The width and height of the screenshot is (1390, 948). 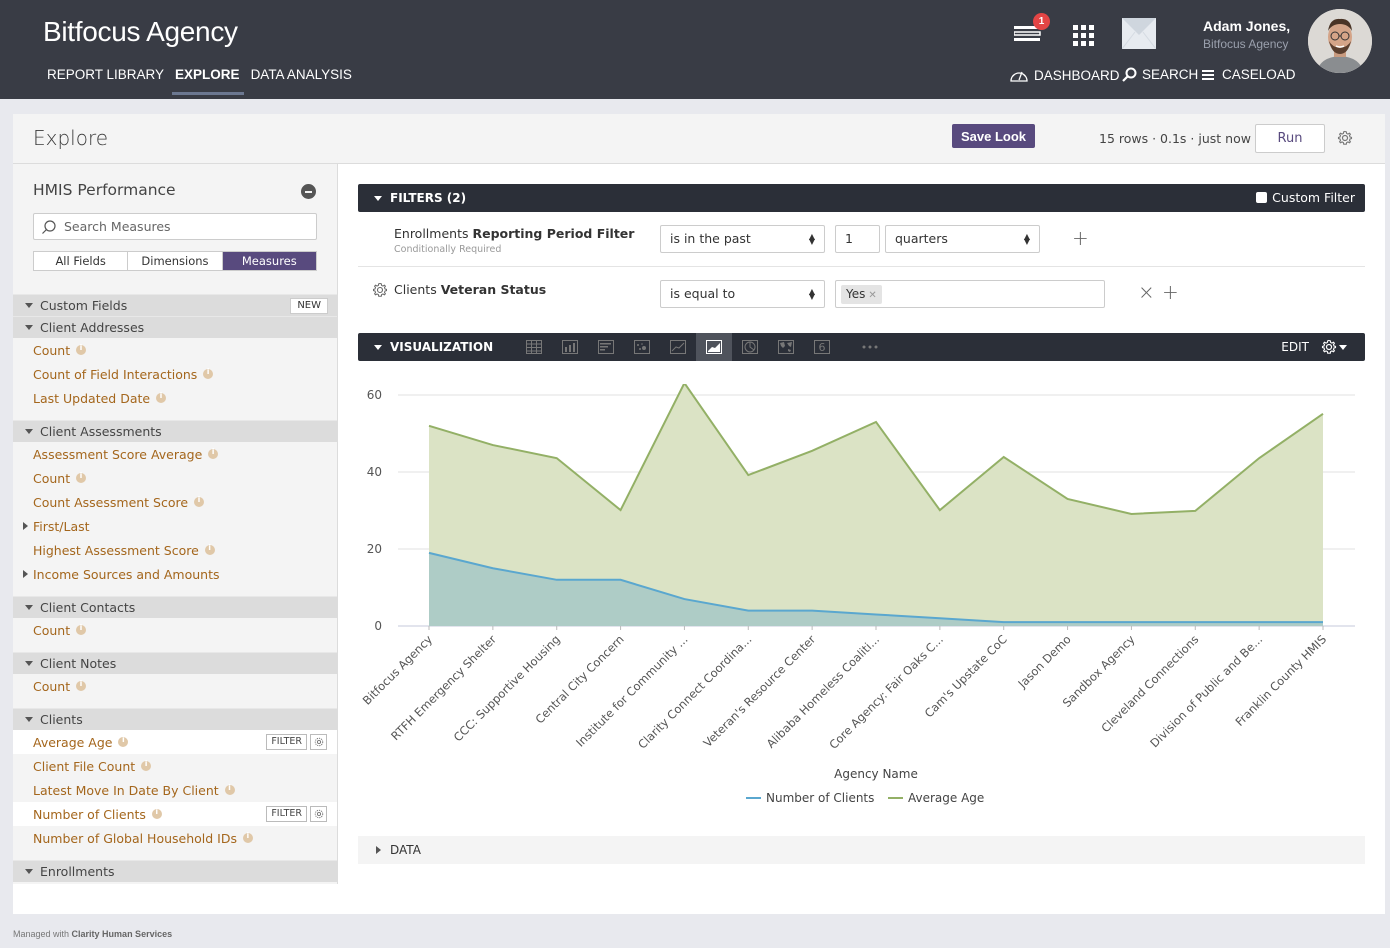 I want to click on field-item: Last Updated Date, so click(x=175, y=398).